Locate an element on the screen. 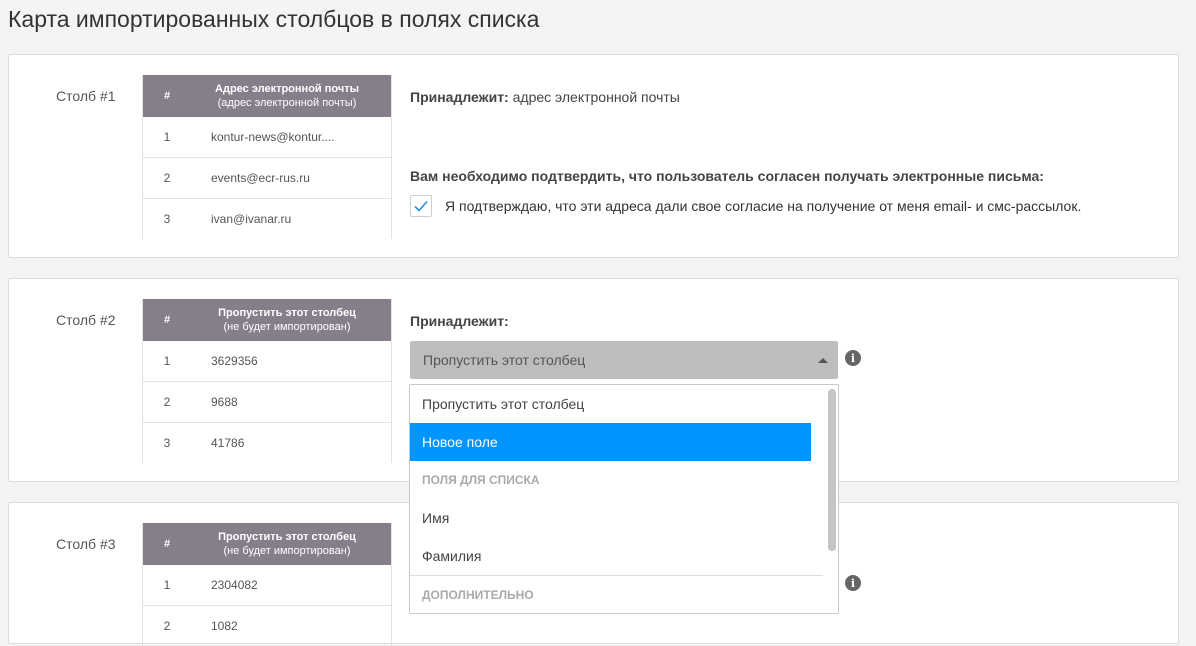 This screenshot has width=1196, height=646. table-row: 2 events@ecr-rus.ru is located at coordinates (267, 178).